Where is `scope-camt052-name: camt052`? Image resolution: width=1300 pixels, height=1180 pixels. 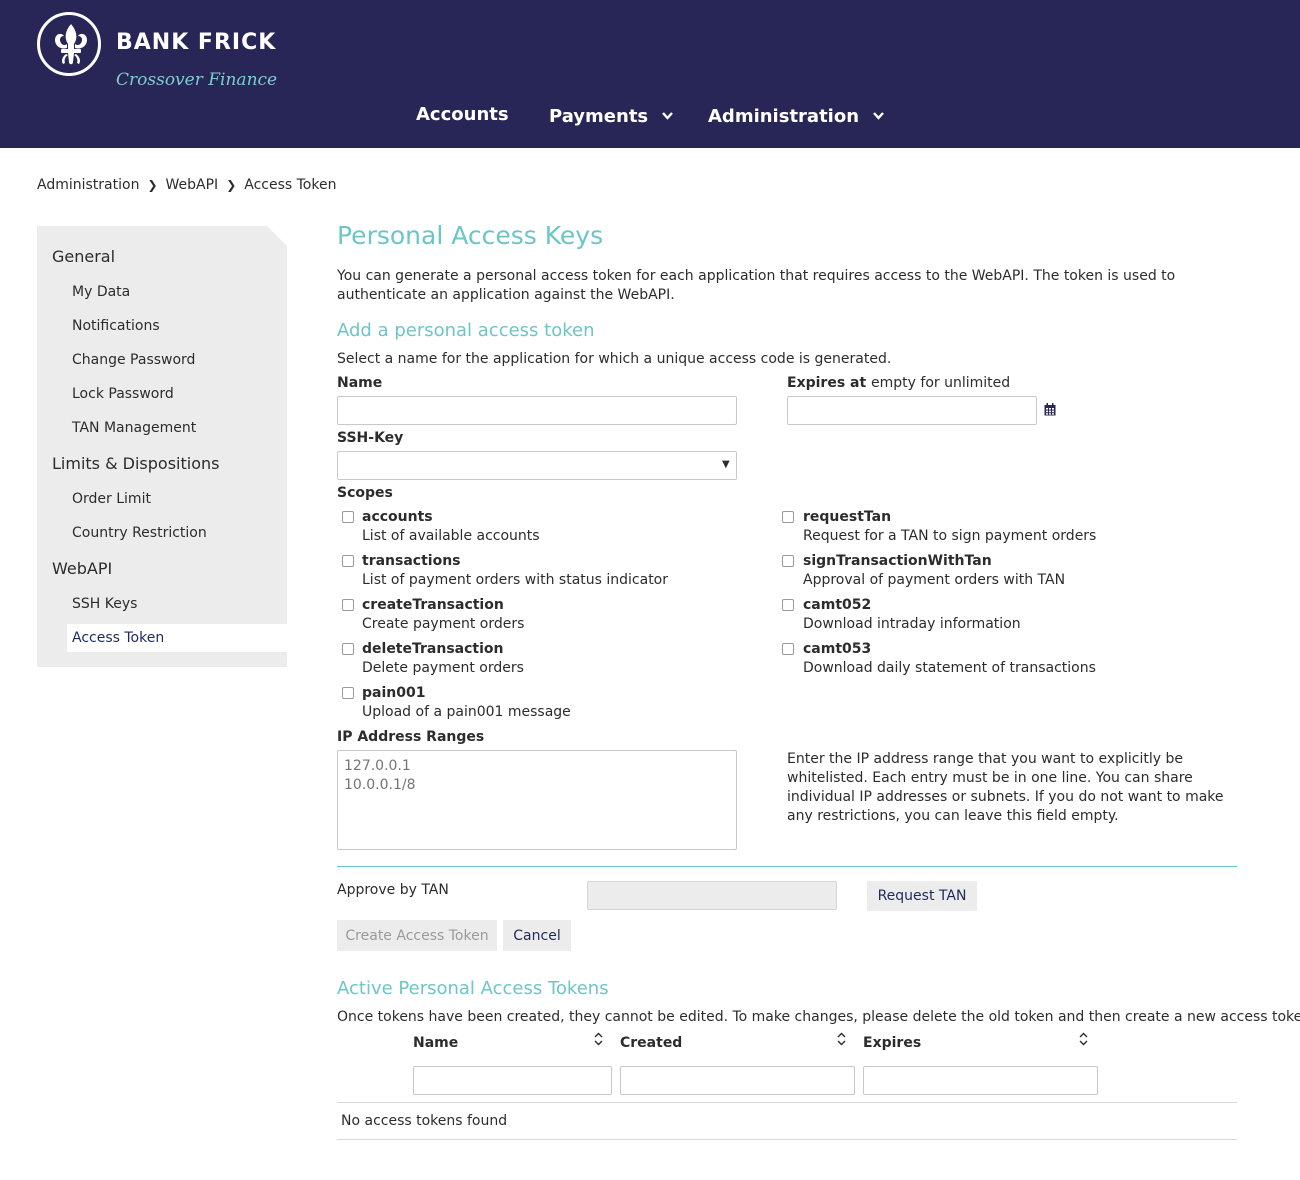
scope-camt052-name: camt052 is located at coordinates (837, 605).